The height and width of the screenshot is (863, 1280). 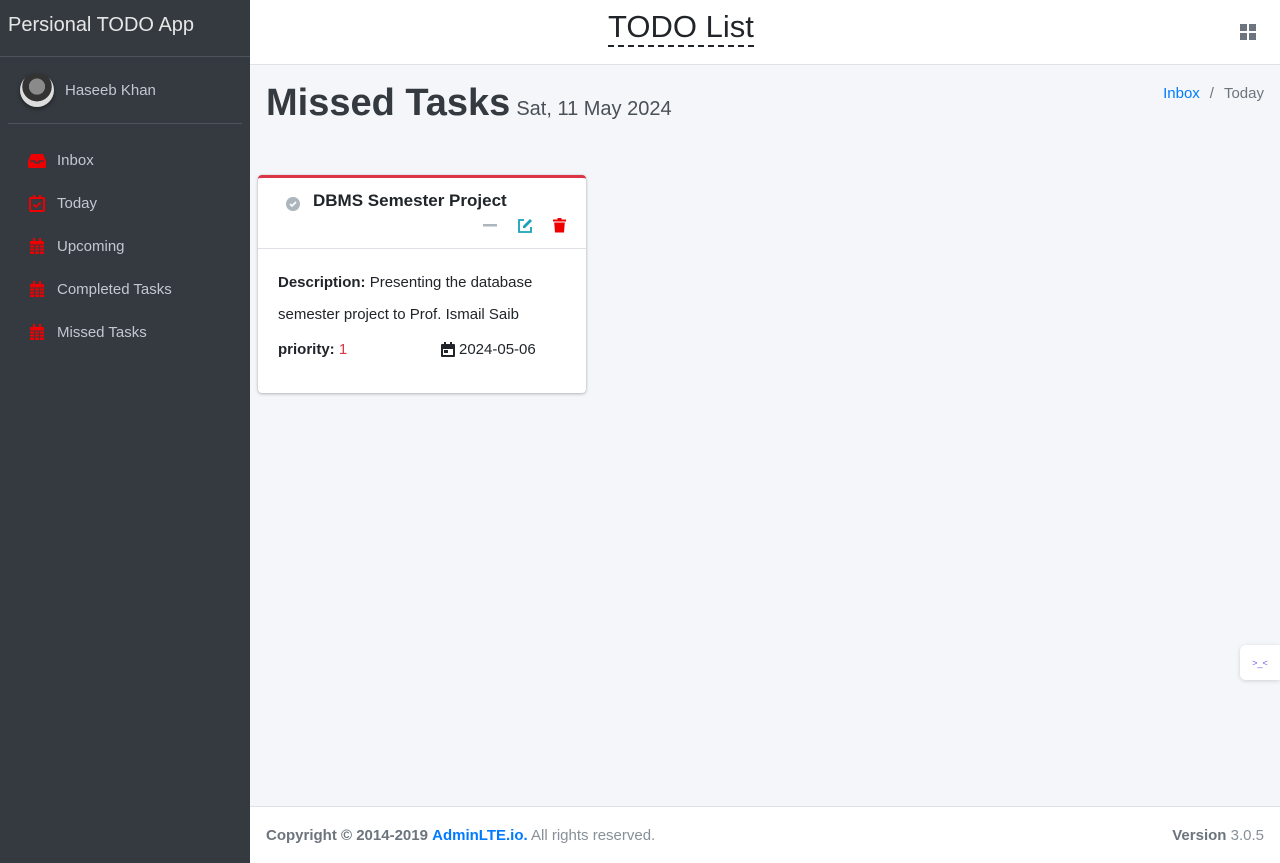 I want to click on version-label: Version, so click(x=1199, y=835).